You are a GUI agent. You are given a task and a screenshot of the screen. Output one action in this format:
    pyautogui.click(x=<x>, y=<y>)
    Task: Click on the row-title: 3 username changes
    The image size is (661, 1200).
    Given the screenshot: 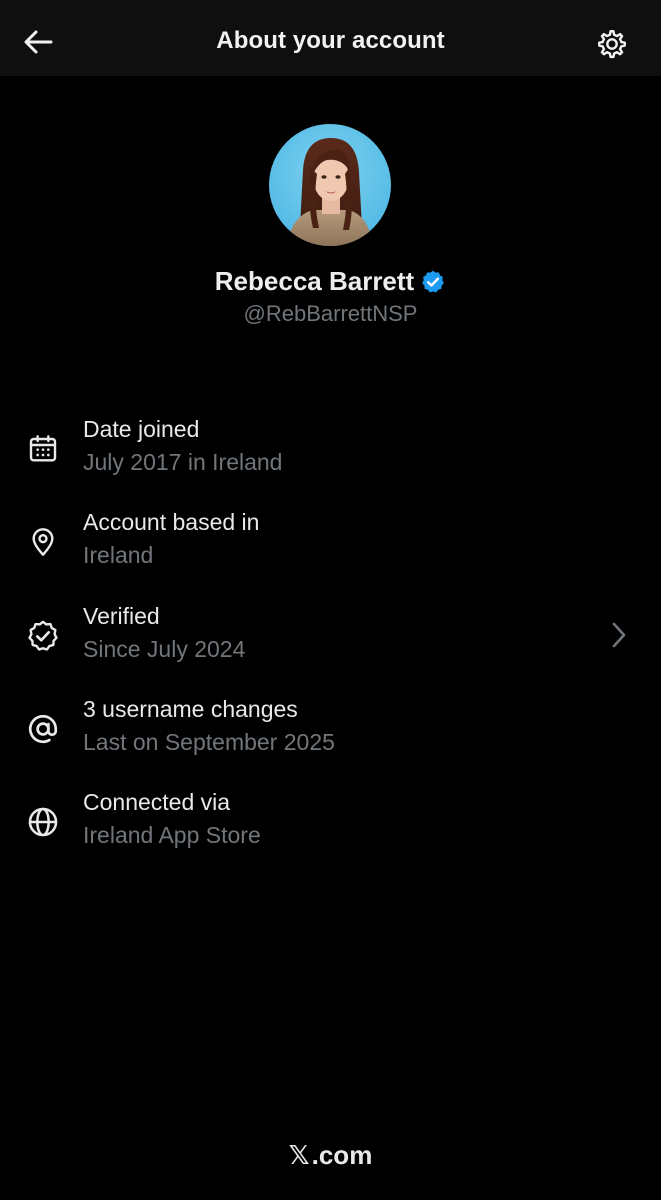 What is the action you would take?
    pyautogui.click(x=190, y=709)
    